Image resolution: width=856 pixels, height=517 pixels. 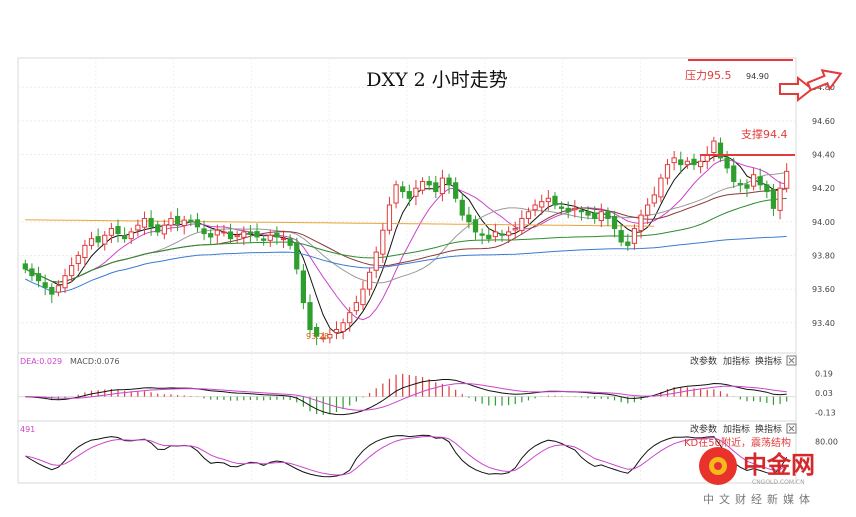 I want to click on price-tick-label: 93.40, so click(x=823, y=323).